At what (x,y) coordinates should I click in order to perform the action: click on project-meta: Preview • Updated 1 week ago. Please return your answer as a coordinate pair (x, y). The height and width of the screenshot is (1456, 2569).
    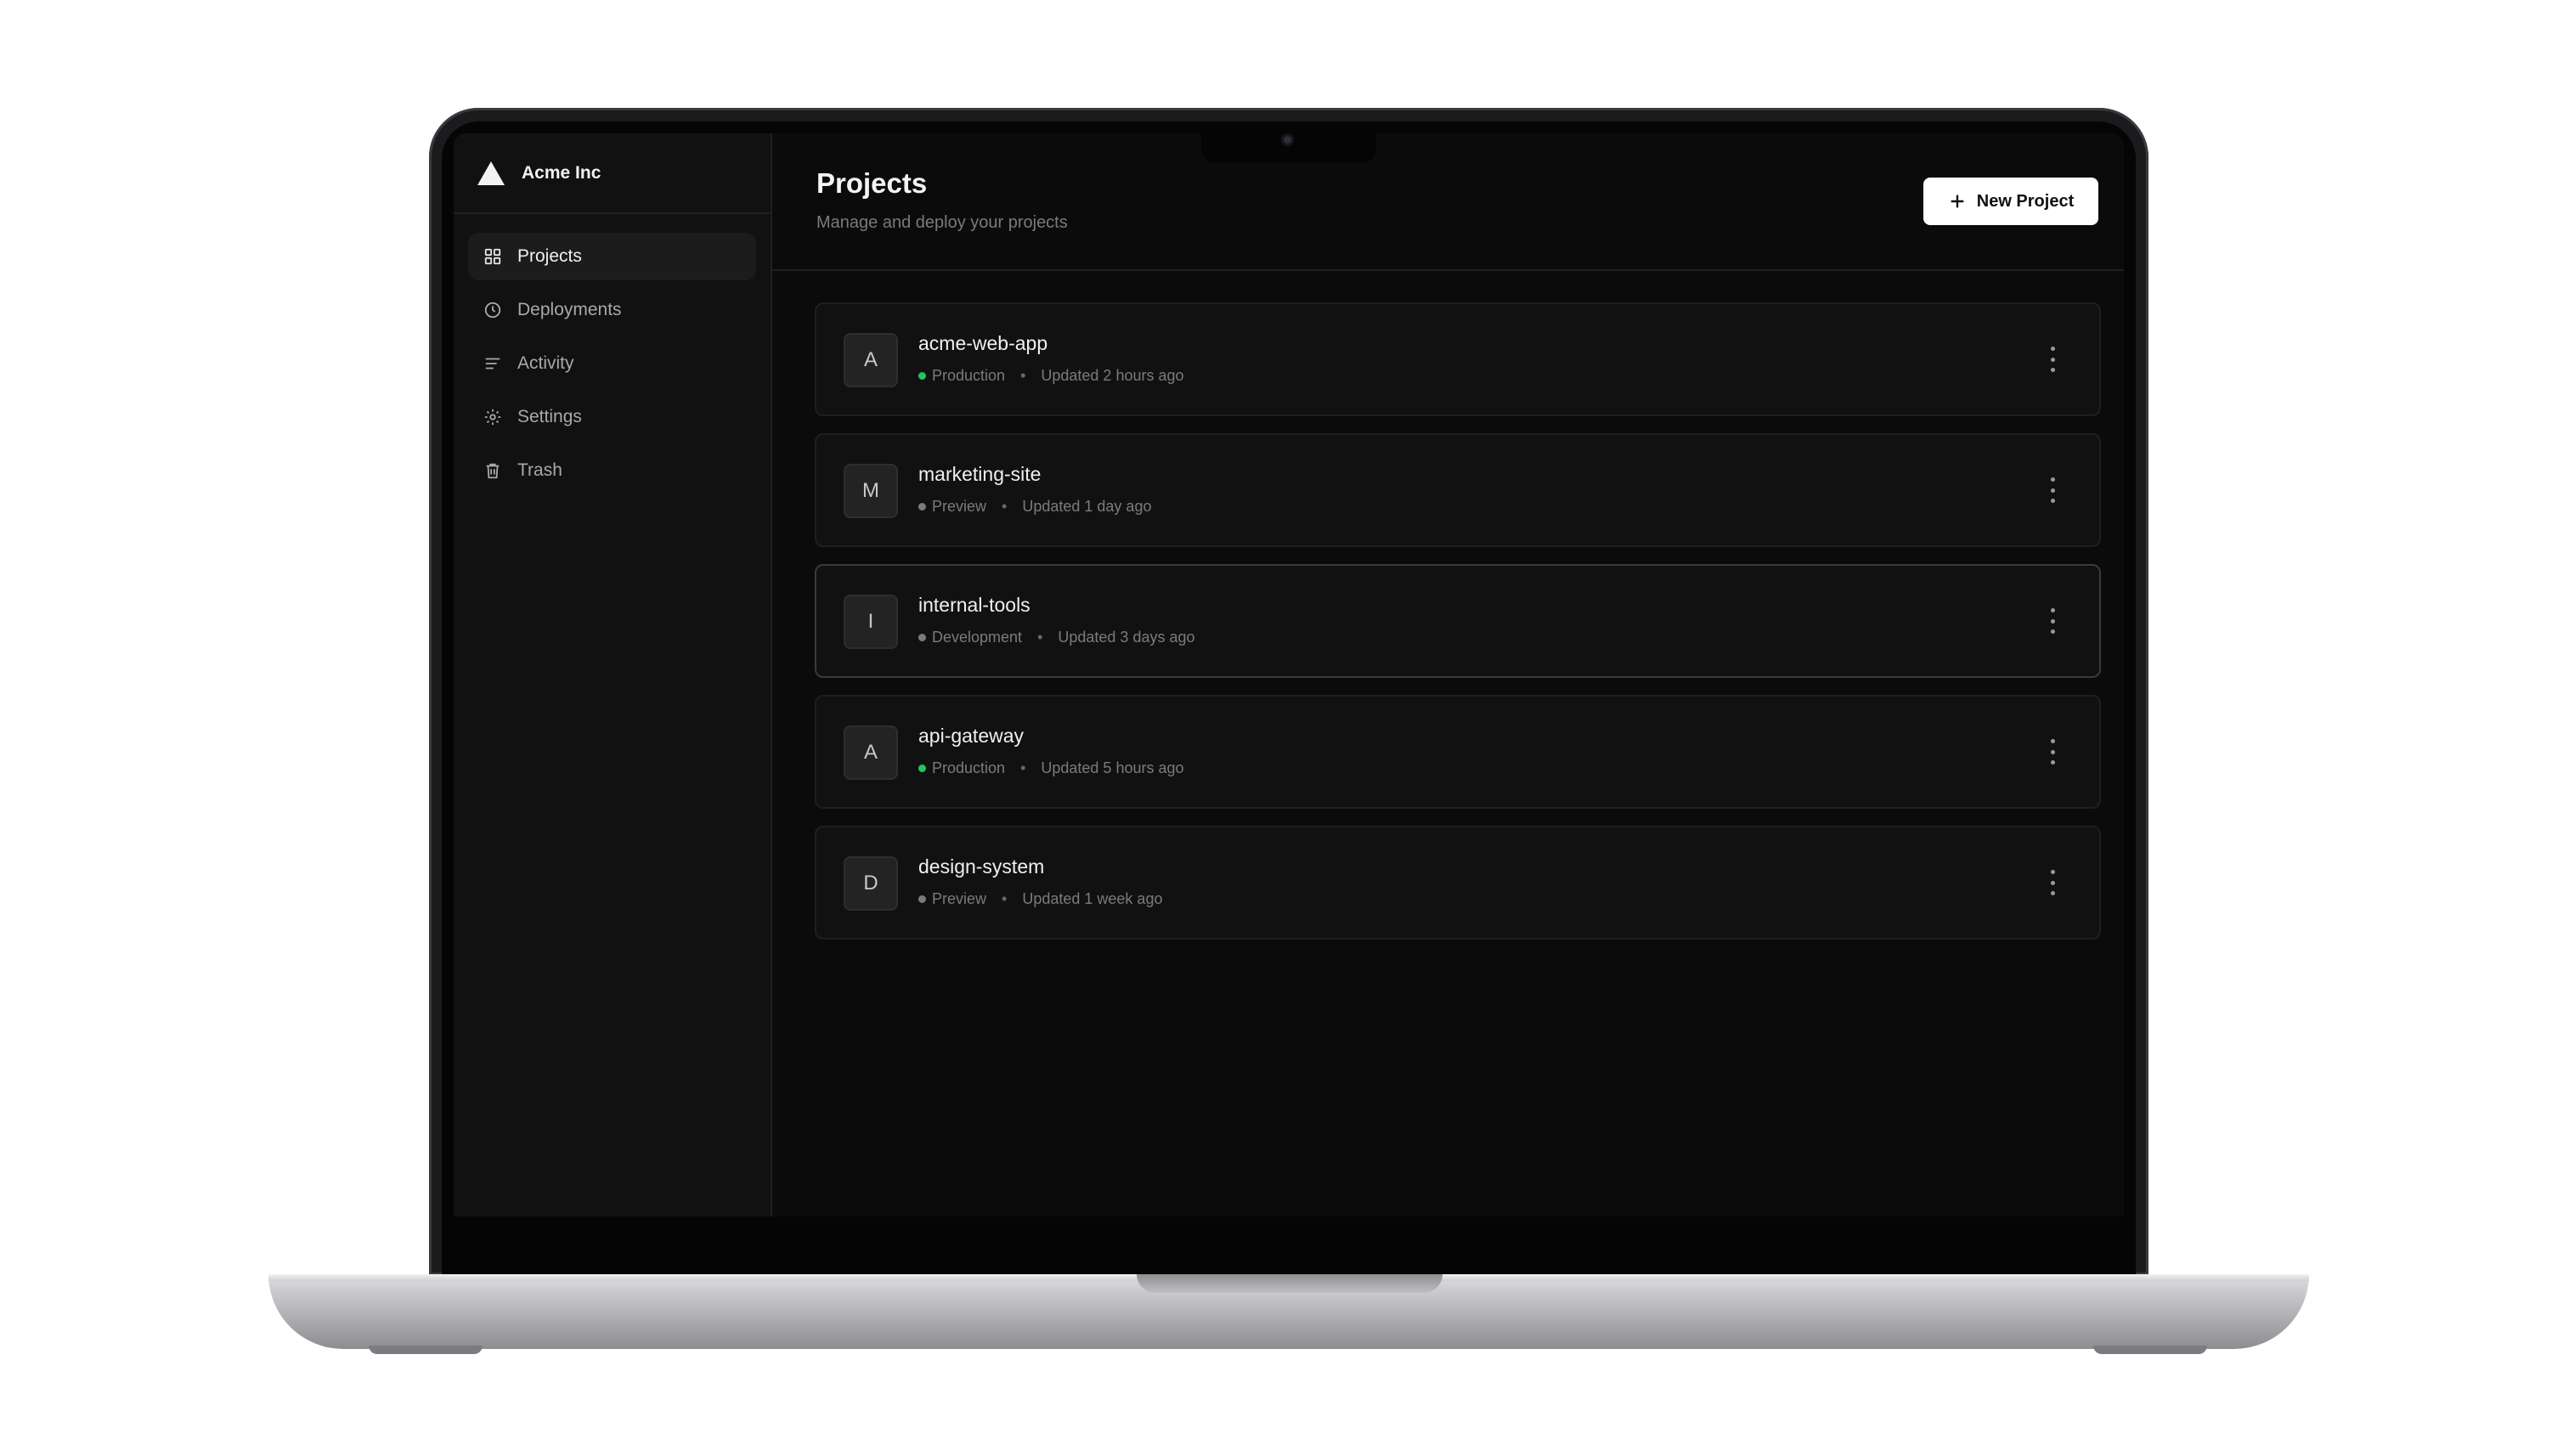
    Looking at the image, I should click on (1040, 899).